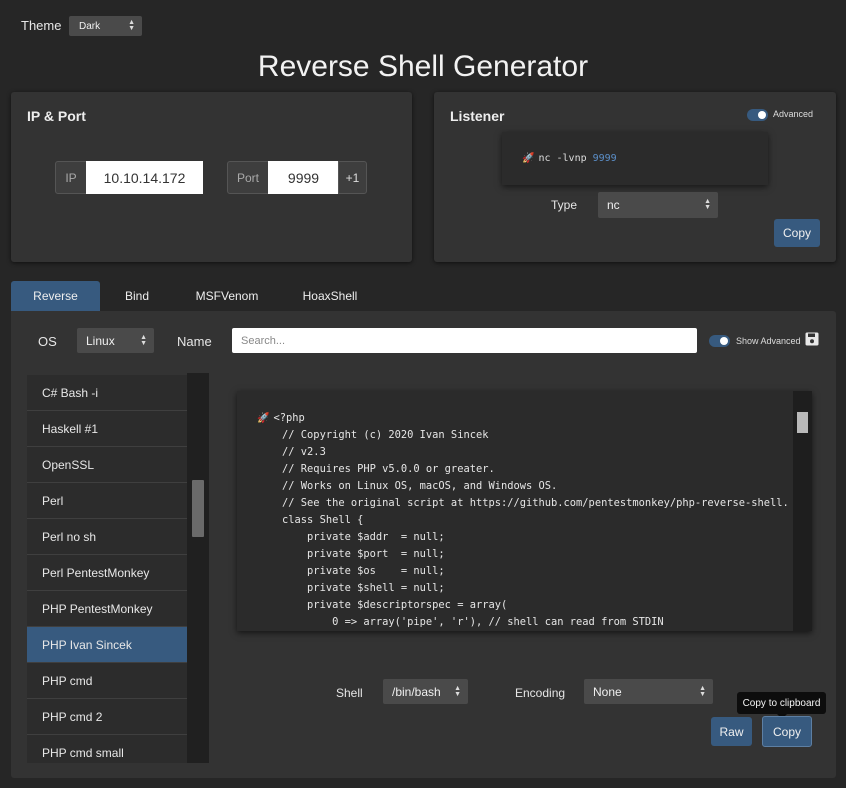 The image size is (846, 788). Describe the element at coordinates (787, 731) in the screenshot. I see `copy-button: Copy` at that location.